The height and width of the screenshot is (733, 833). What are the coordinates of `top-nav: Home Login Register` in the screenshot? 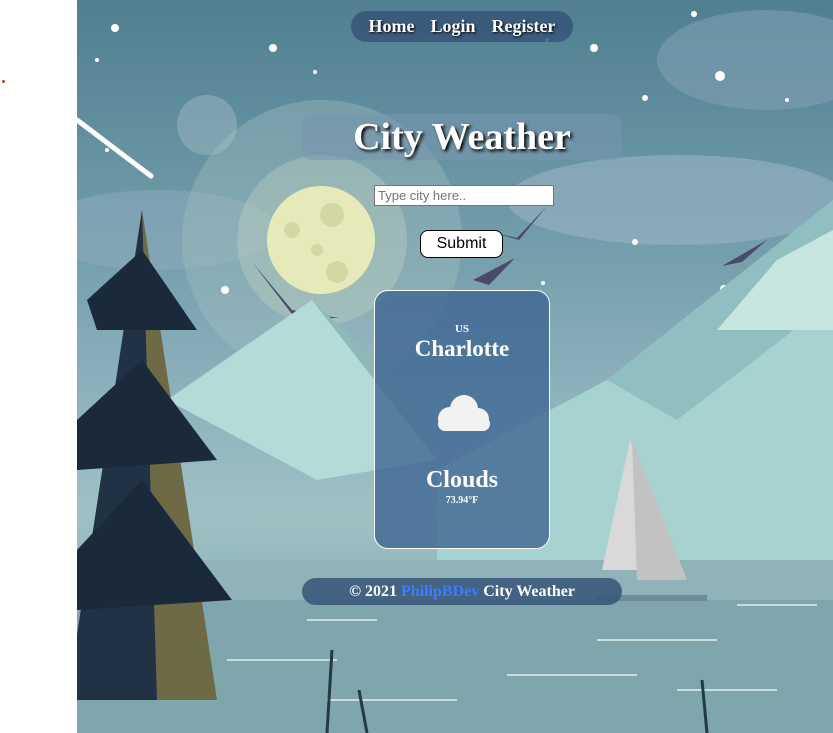 It's located at (462, 26).